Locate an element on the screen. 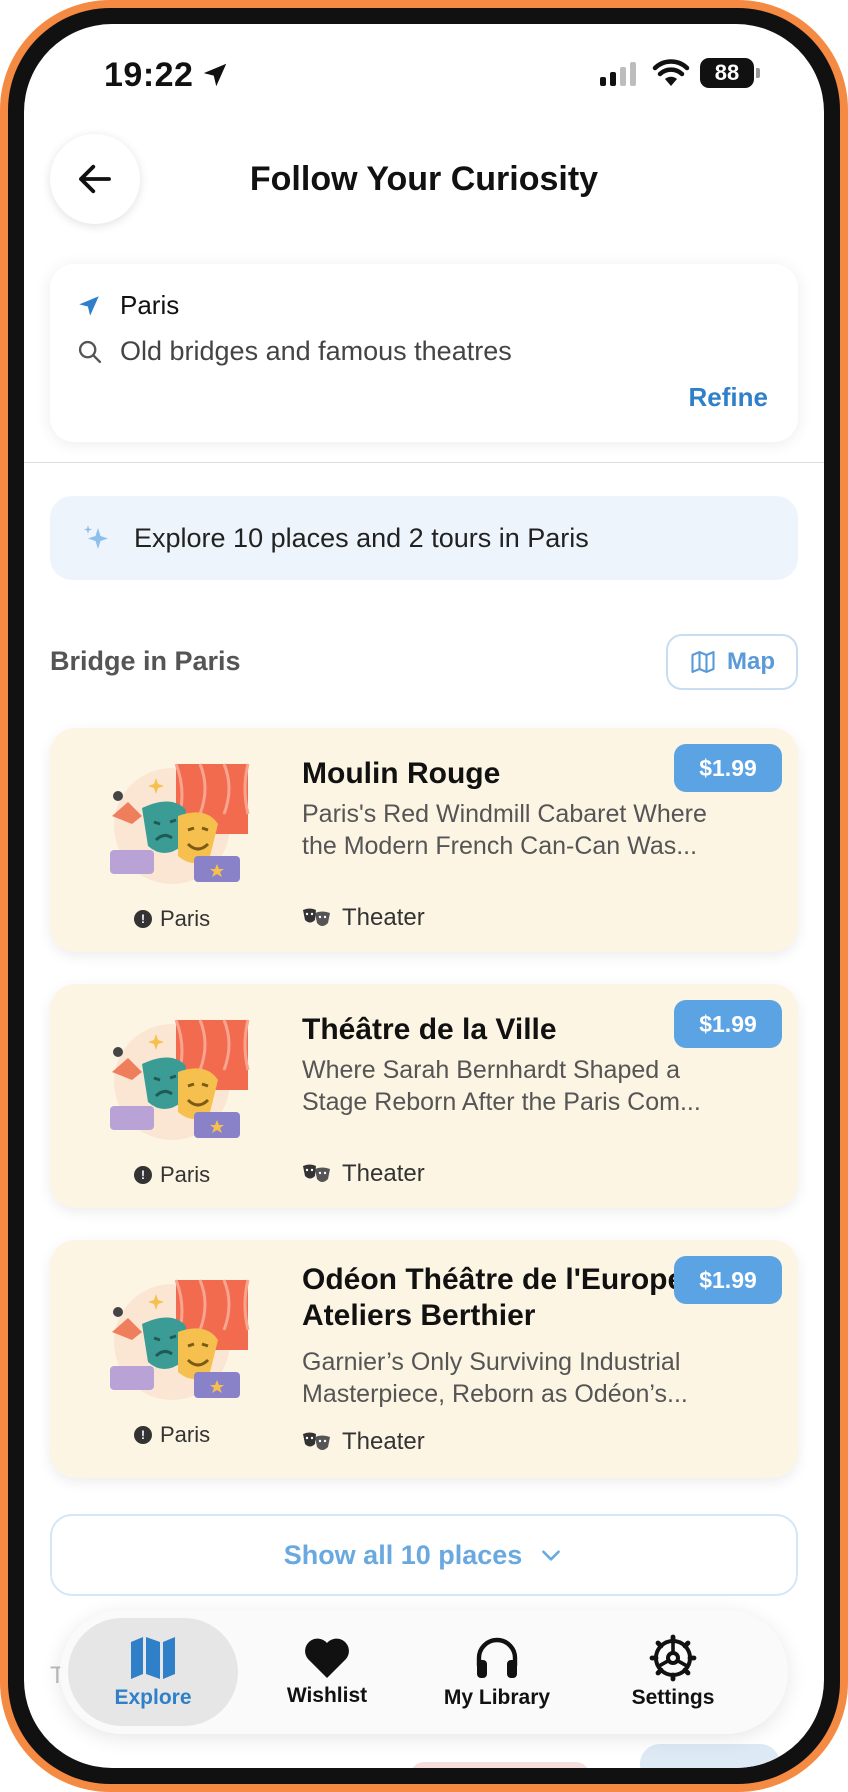 The image size is (848, 1792). tab-bar: Explore Wishlist My Library Settings is located at coordinates (424, 1672).